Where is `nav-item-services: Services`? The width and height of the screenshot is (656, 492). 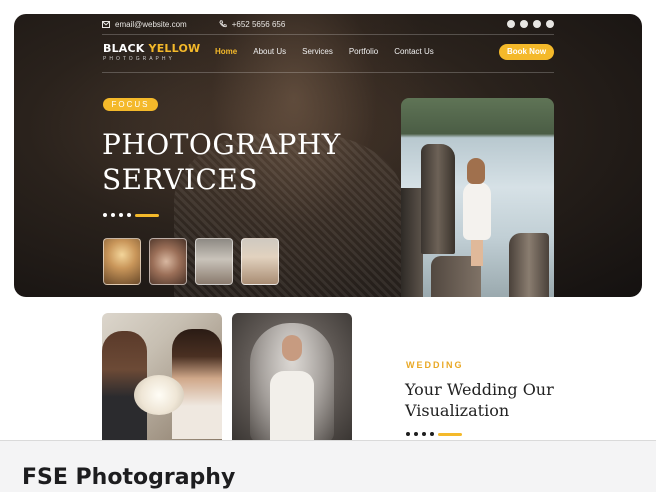
nav-item-services: Services is located at coordinates (317, 51).